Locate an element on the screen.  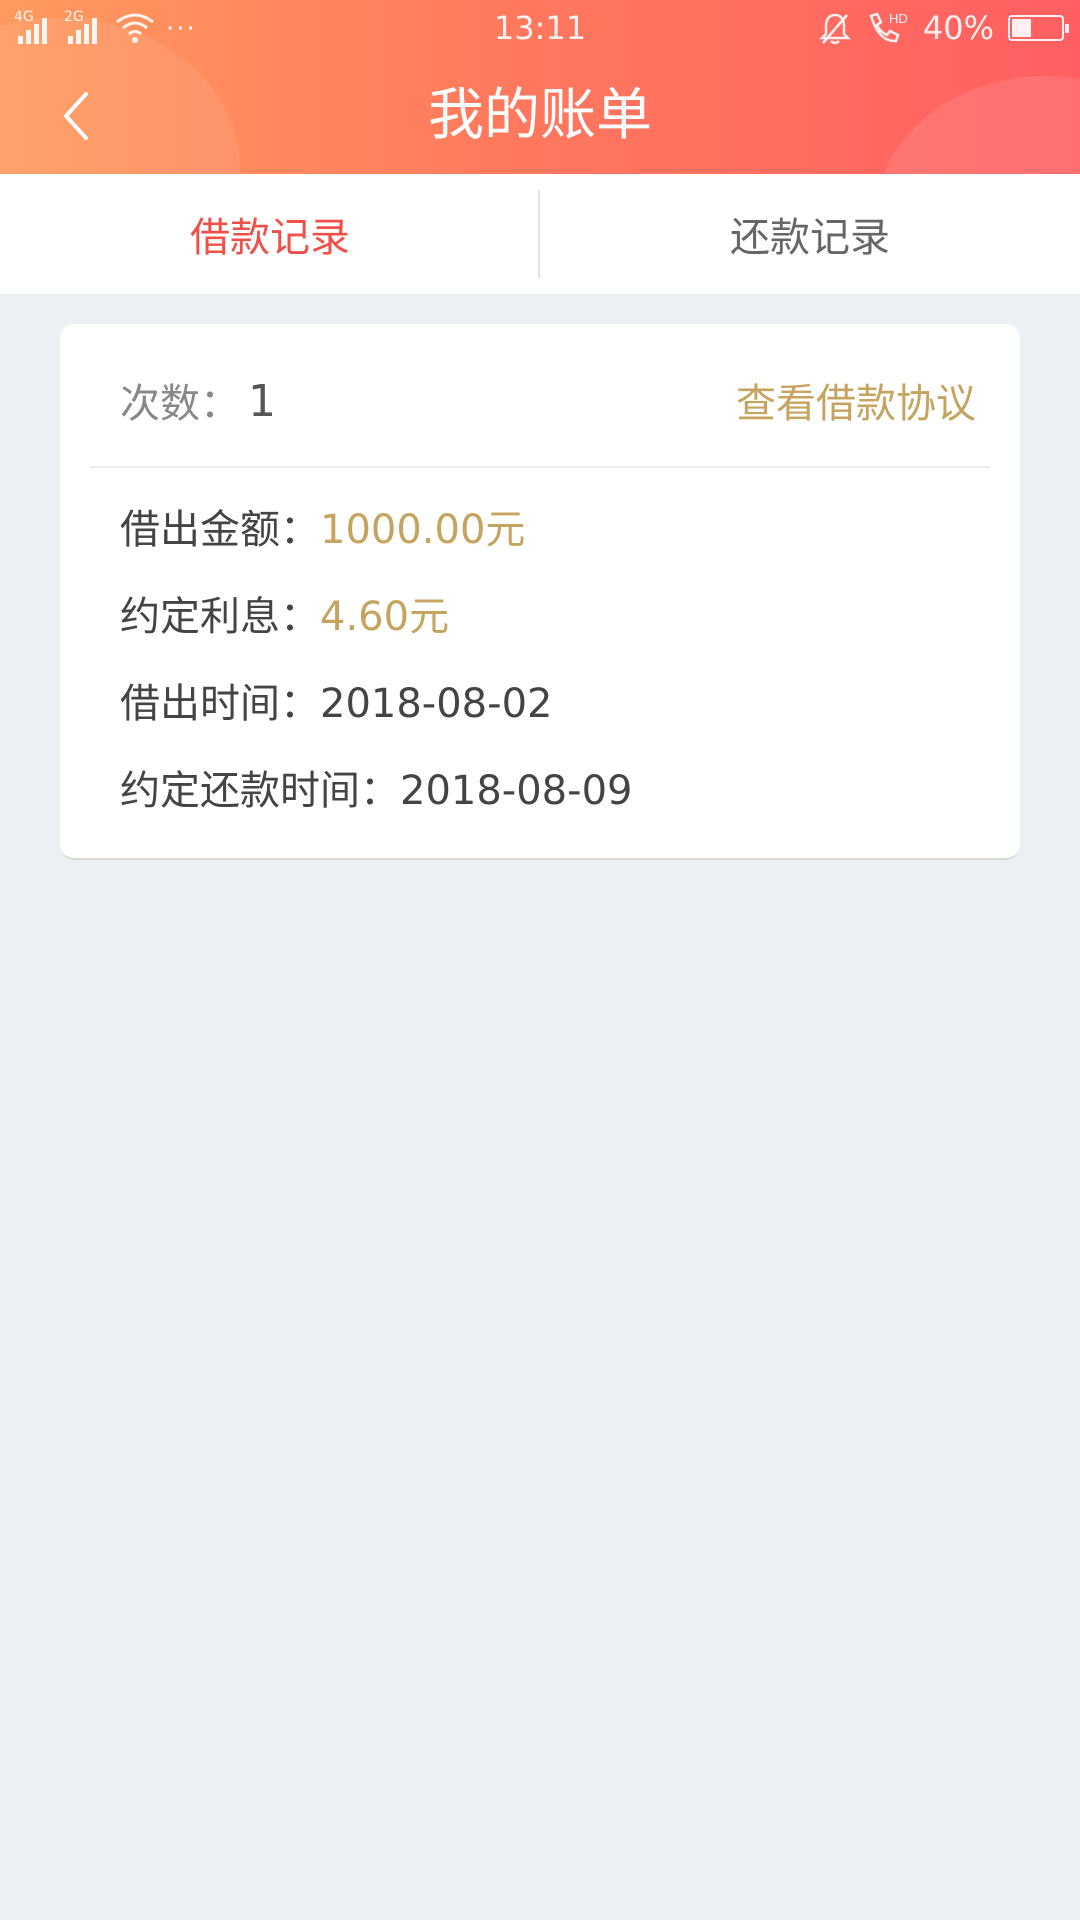
page-title: 我的账单 is located at coordinates (540, 115).